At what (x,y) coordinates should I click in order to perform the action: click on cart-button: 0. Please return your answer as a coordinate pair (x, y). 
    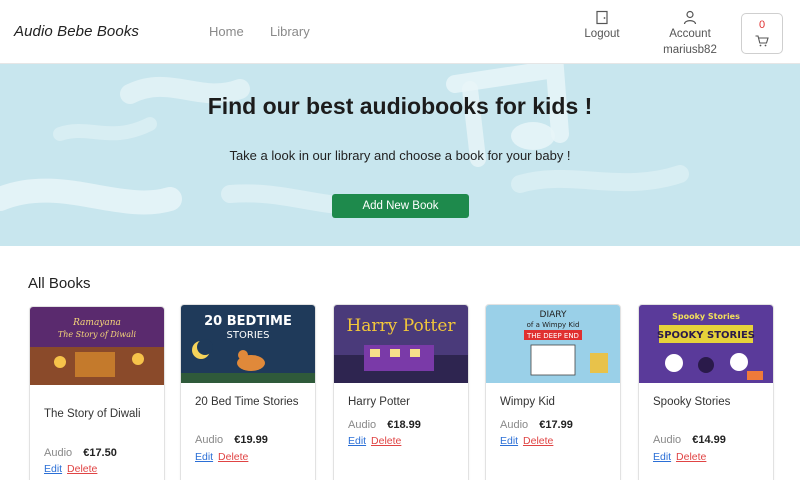
    Looking at the image, I should click on (762, 33).